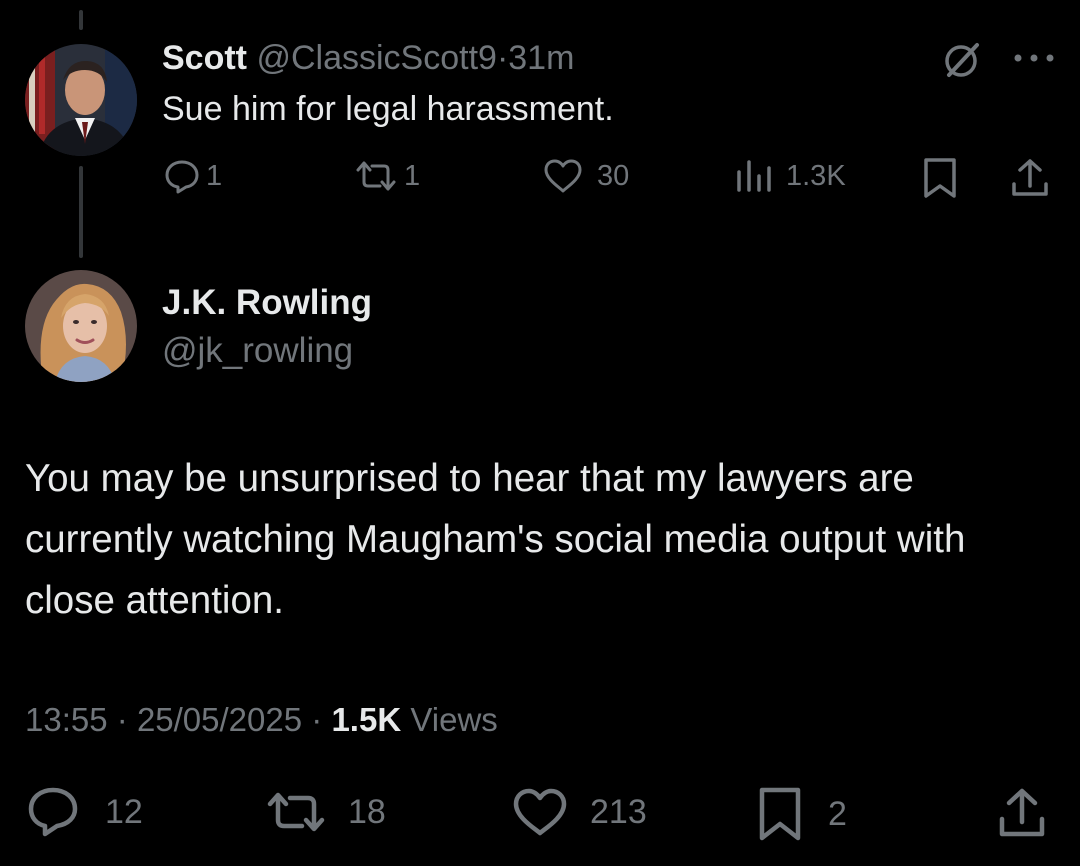 The image size is (1080, 866). Describe the element at coordinates (1034, 58) in the screenshot. I see `more-icon` at that location.